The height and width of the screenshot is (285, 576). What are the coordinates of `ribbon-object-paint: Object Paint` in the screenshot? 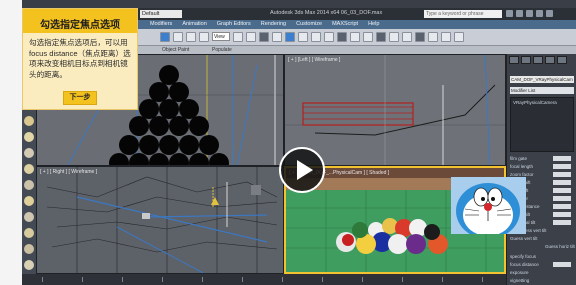 It's located at (175, 50).